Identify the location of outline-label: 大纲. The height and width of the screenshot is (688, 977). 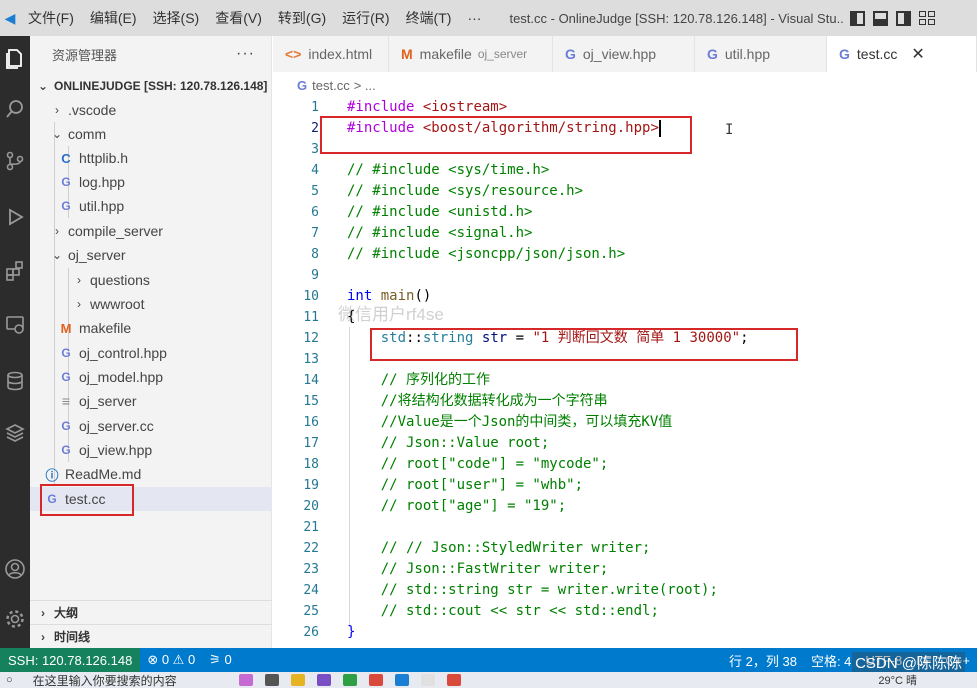
(66, 613).